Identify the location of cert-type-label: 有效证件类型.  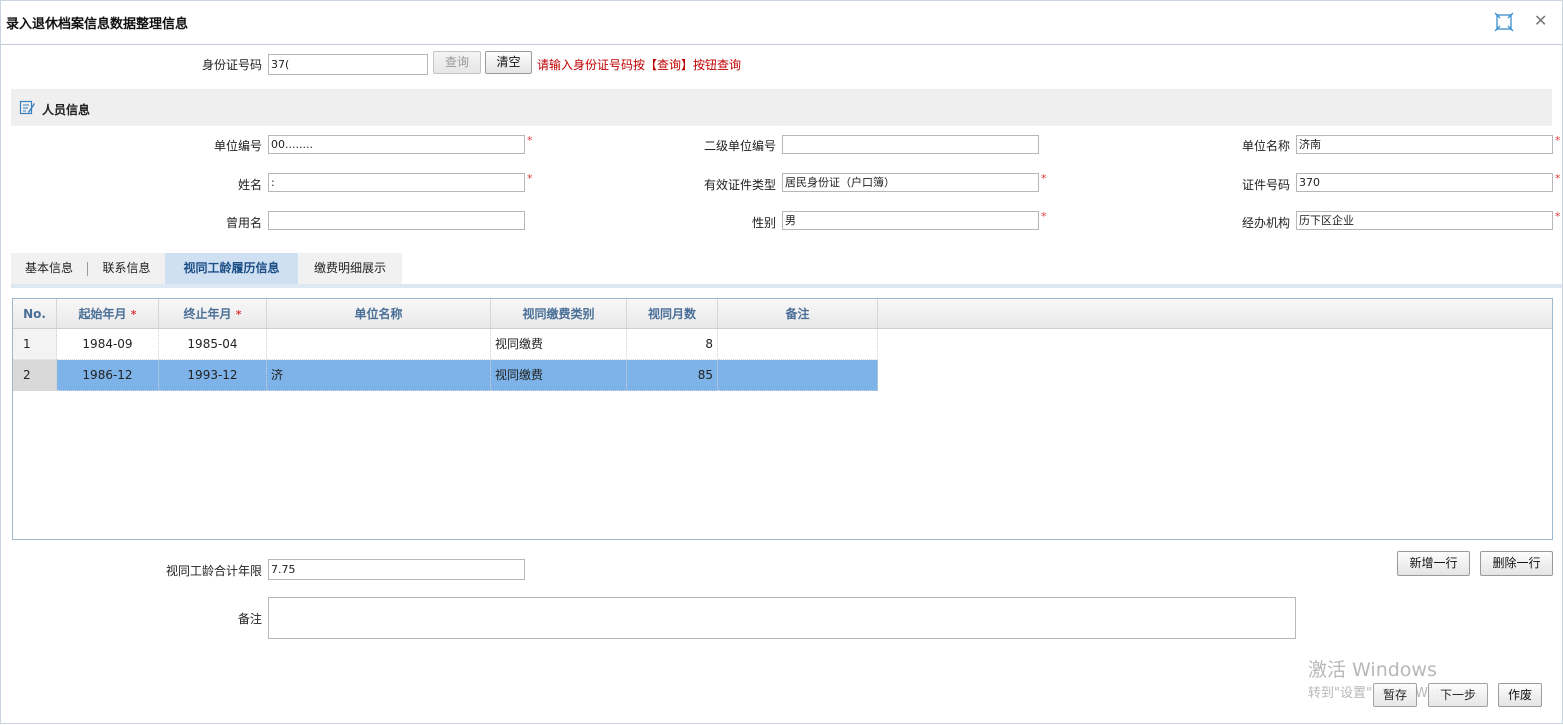
(739, 185).